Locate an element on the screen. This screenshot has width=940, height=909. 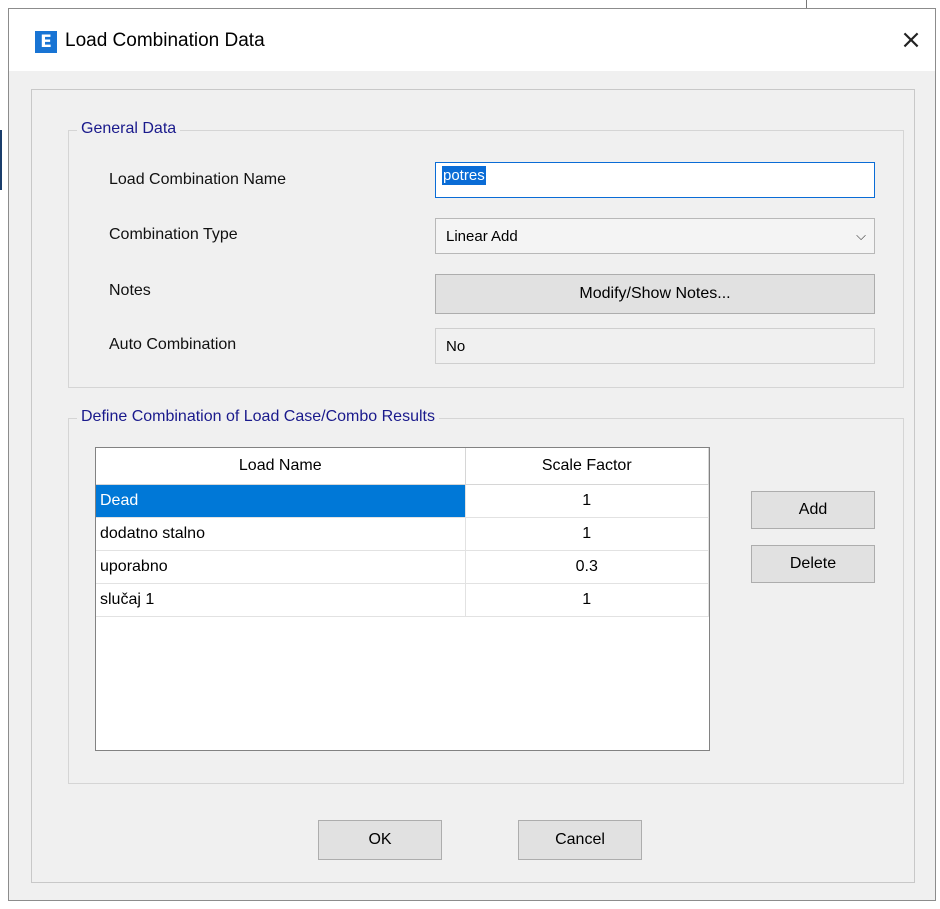
table-header-row: Load Name Scale Factor is located at coordinates (402, 466).